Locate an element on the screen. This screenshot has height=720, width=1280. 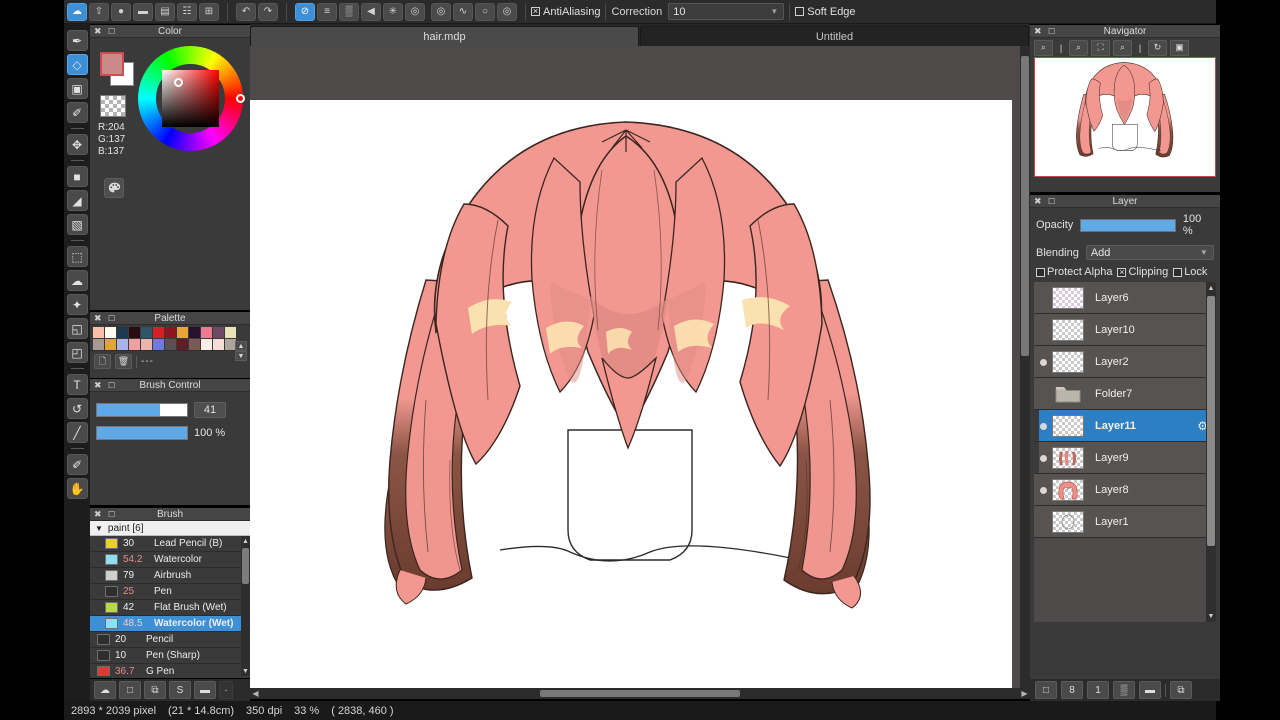
list-panel-icon: ☷ is located at coordinates (187, 11).